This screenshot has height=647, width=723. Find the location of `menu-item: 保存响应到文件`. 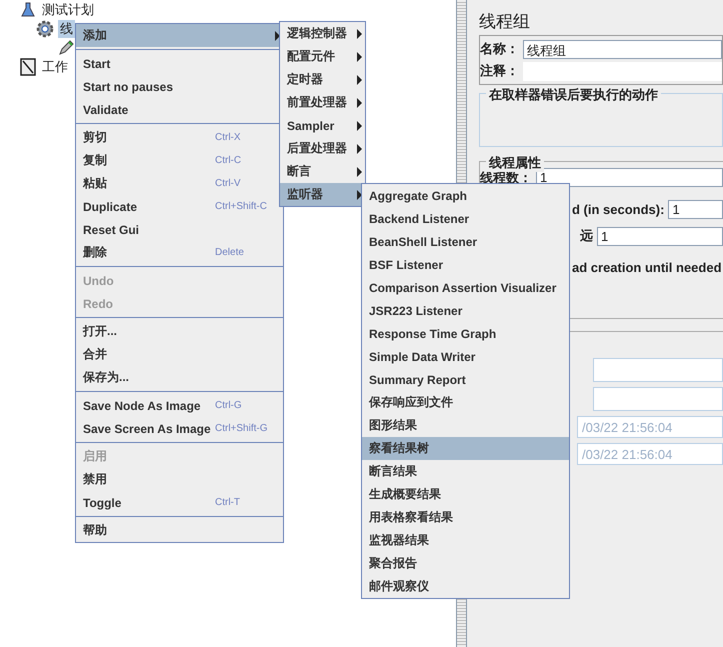

menu-item: 保存响应到文件 is located at coordinates (465, 402).